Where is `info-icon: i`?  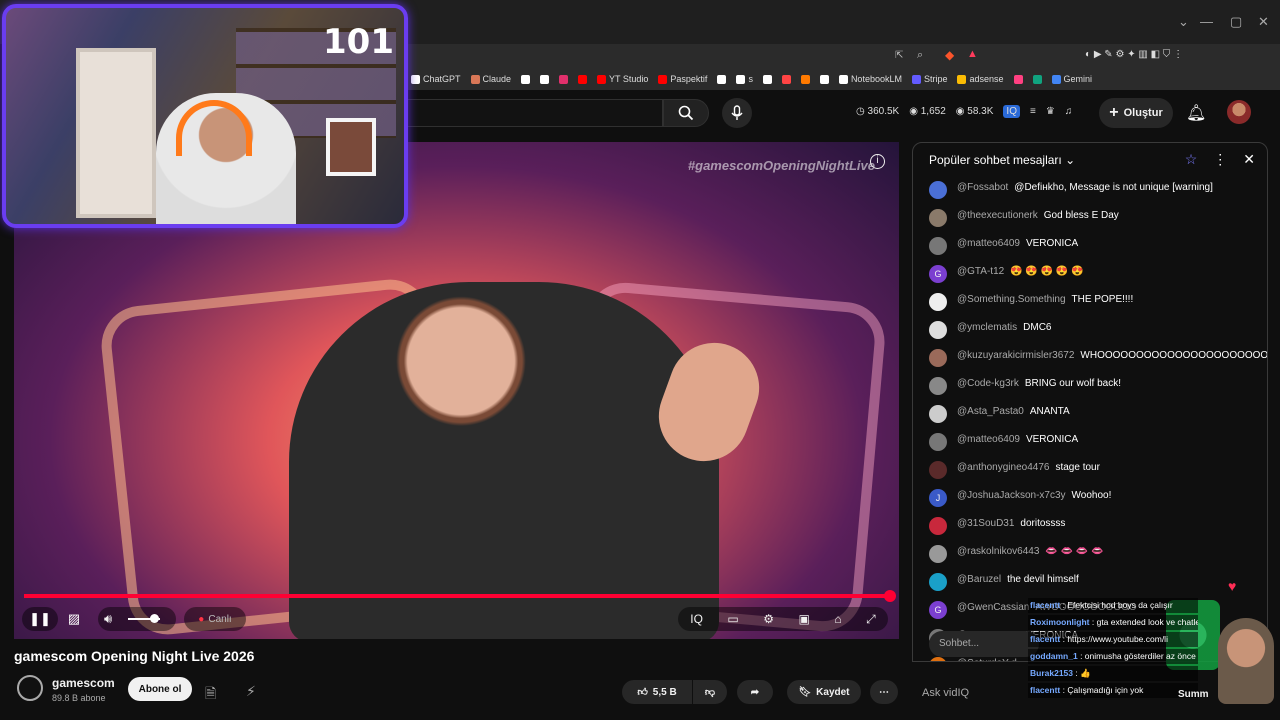 info-icon: i is located at coordinates (877, 161).